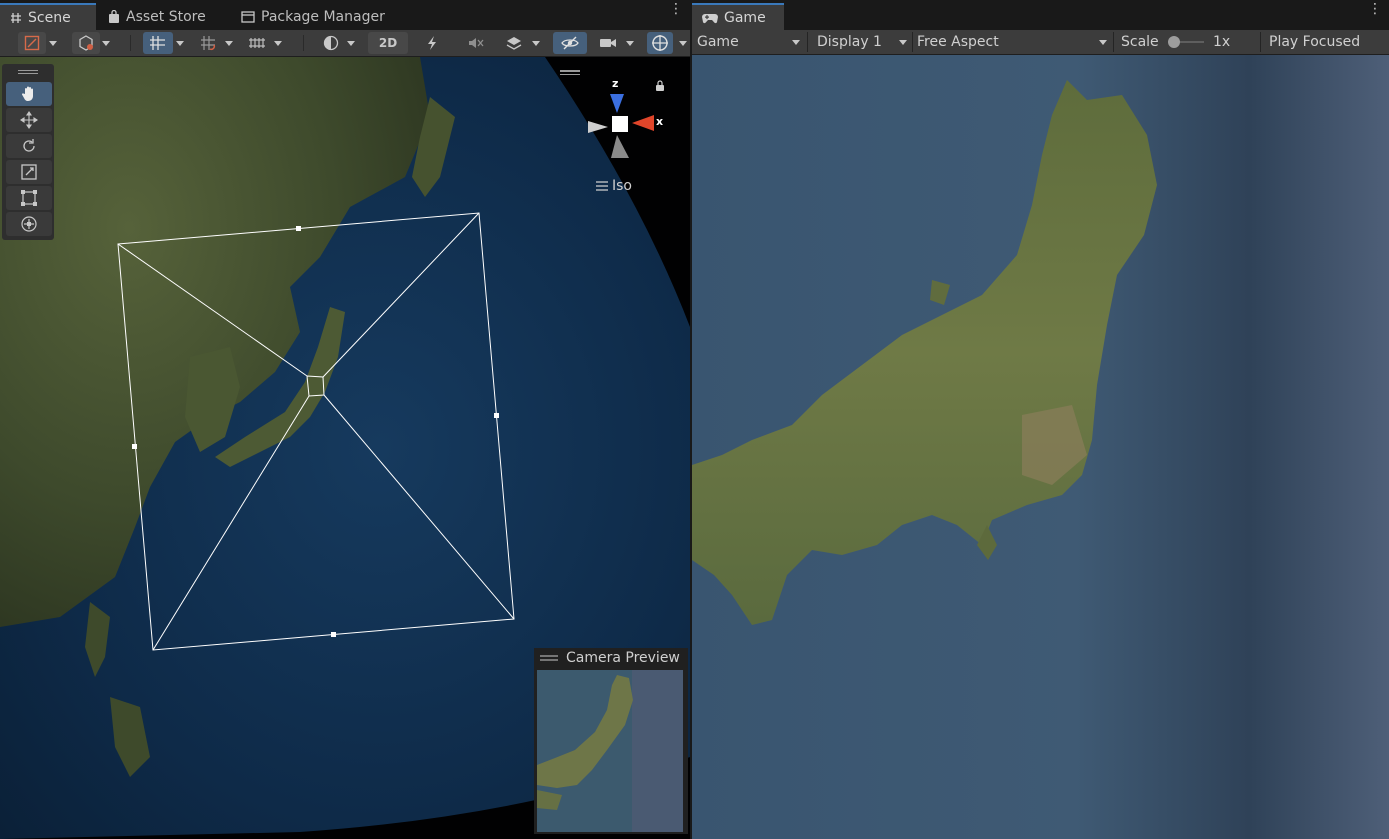  What do you see at coordinates (1012, 42) in the screenshot?
I see `aspect-select: Free Aspect` at bounding box center [1012, 42].